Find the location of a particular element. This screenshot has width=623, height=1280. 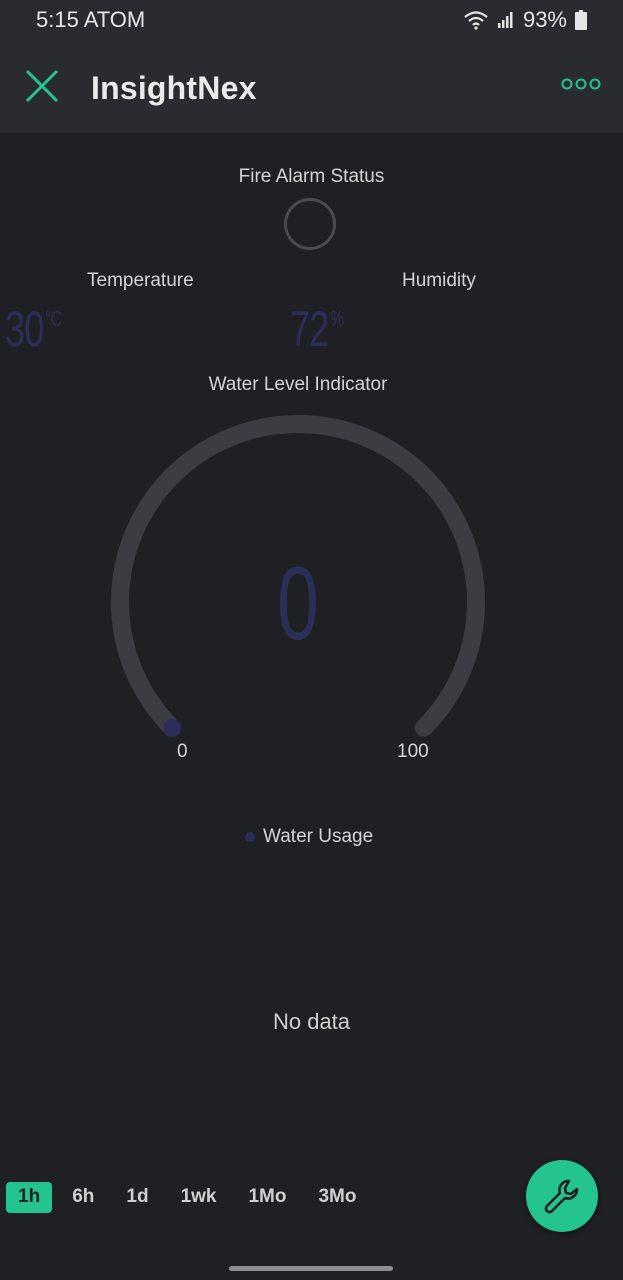

range-3mo: 3Mo is located at coordinates (337, 1197).